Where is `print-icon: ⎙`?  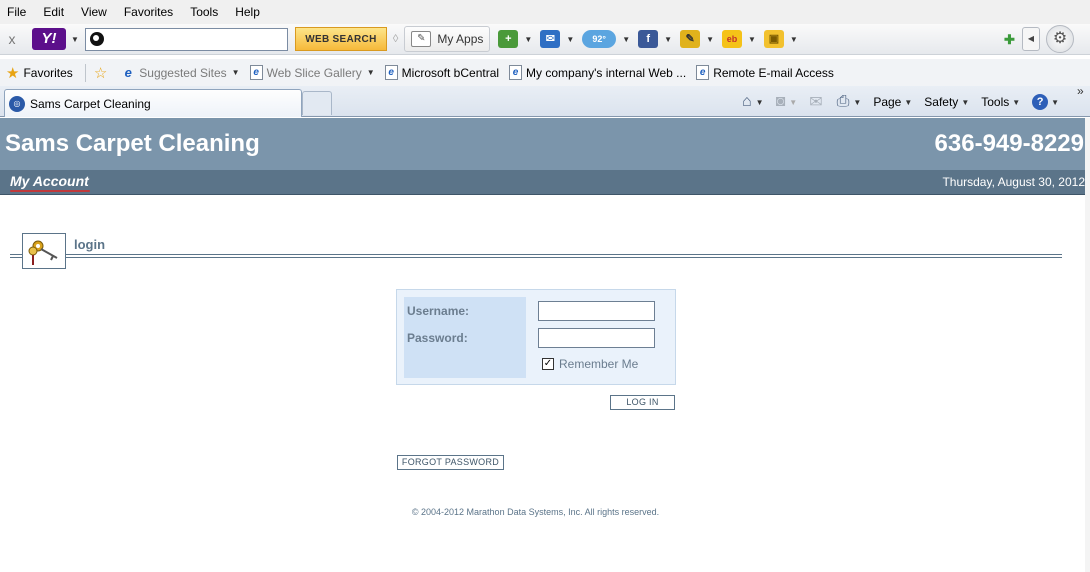
print-icon: ⎙ is located at coordinates (843, 102).